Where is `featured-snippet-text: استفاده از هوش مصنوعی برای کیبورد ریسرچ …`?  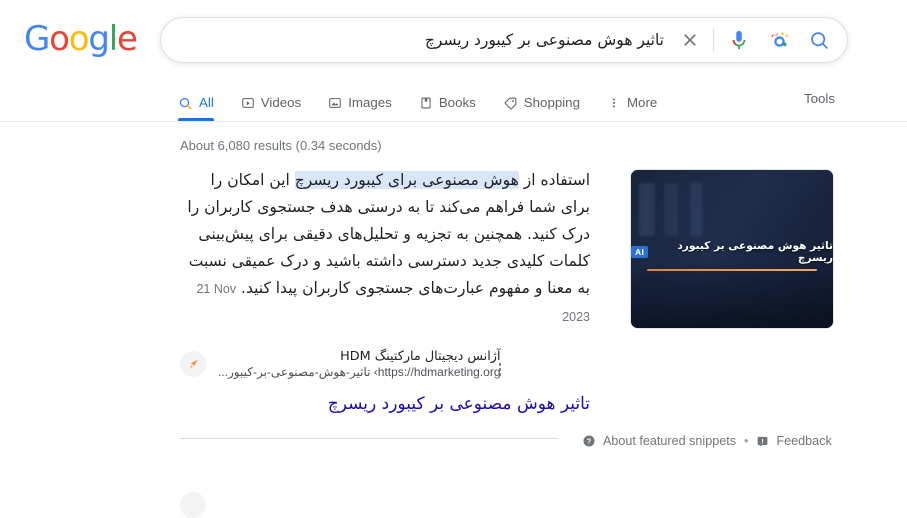 featured-snippet-text: استفاده از هوش مصنوعی برای کیبورد ریسرچ … is located at coordinates (385, 249).